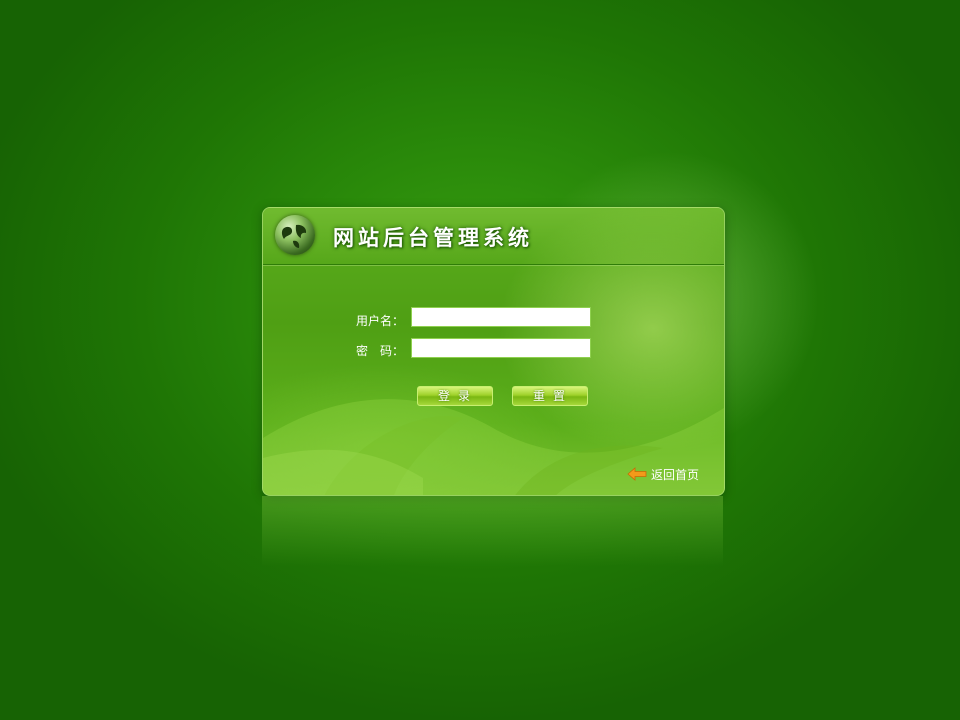  Describe the element at coordinates (637, 474) in the screenshot. I see `arrow-left-icon` at that location.